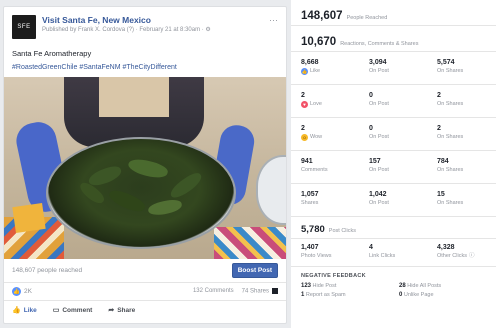 This screenshot has width=496, height=328. What do you see at coordinates (382, 256) in the screenshot?
I see `metric-label: Link Clicks` at bounding box center [382, 256].